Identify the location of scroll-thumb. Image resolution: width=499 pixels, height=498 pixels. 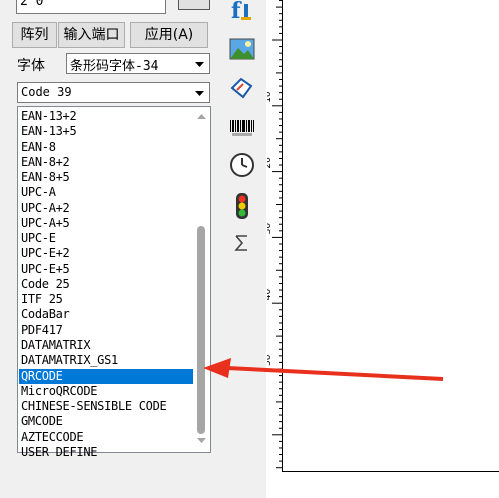
(201, 330).